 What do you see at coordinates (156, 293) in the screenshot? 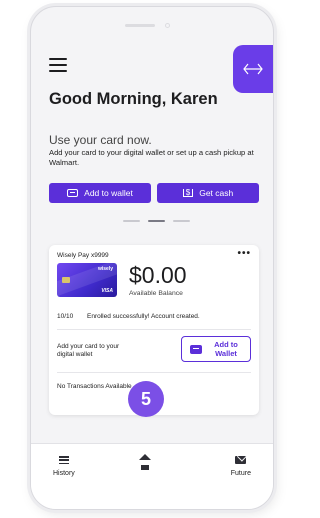
I see `balance-label: Available Balance` at bounding box center [156, 293].